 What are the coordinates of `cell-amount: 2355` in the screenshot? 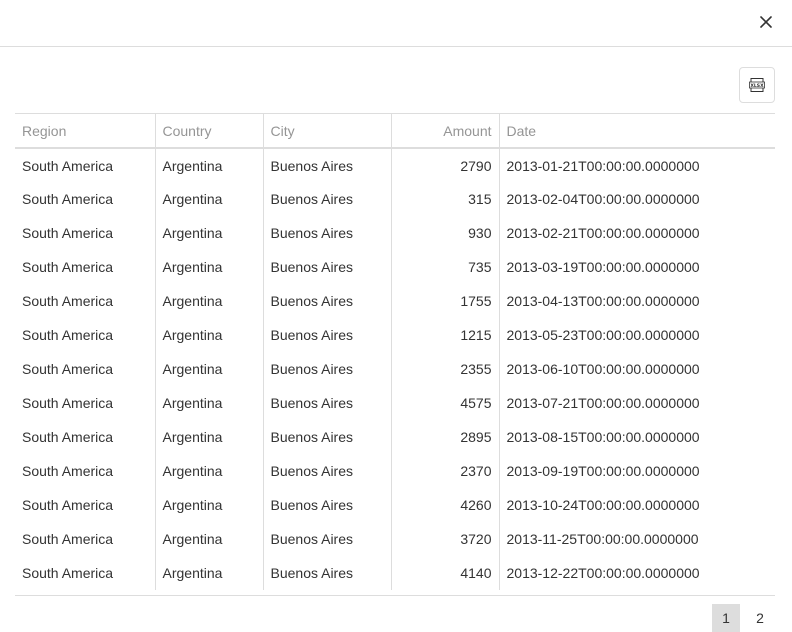 It's located at (444, 369).